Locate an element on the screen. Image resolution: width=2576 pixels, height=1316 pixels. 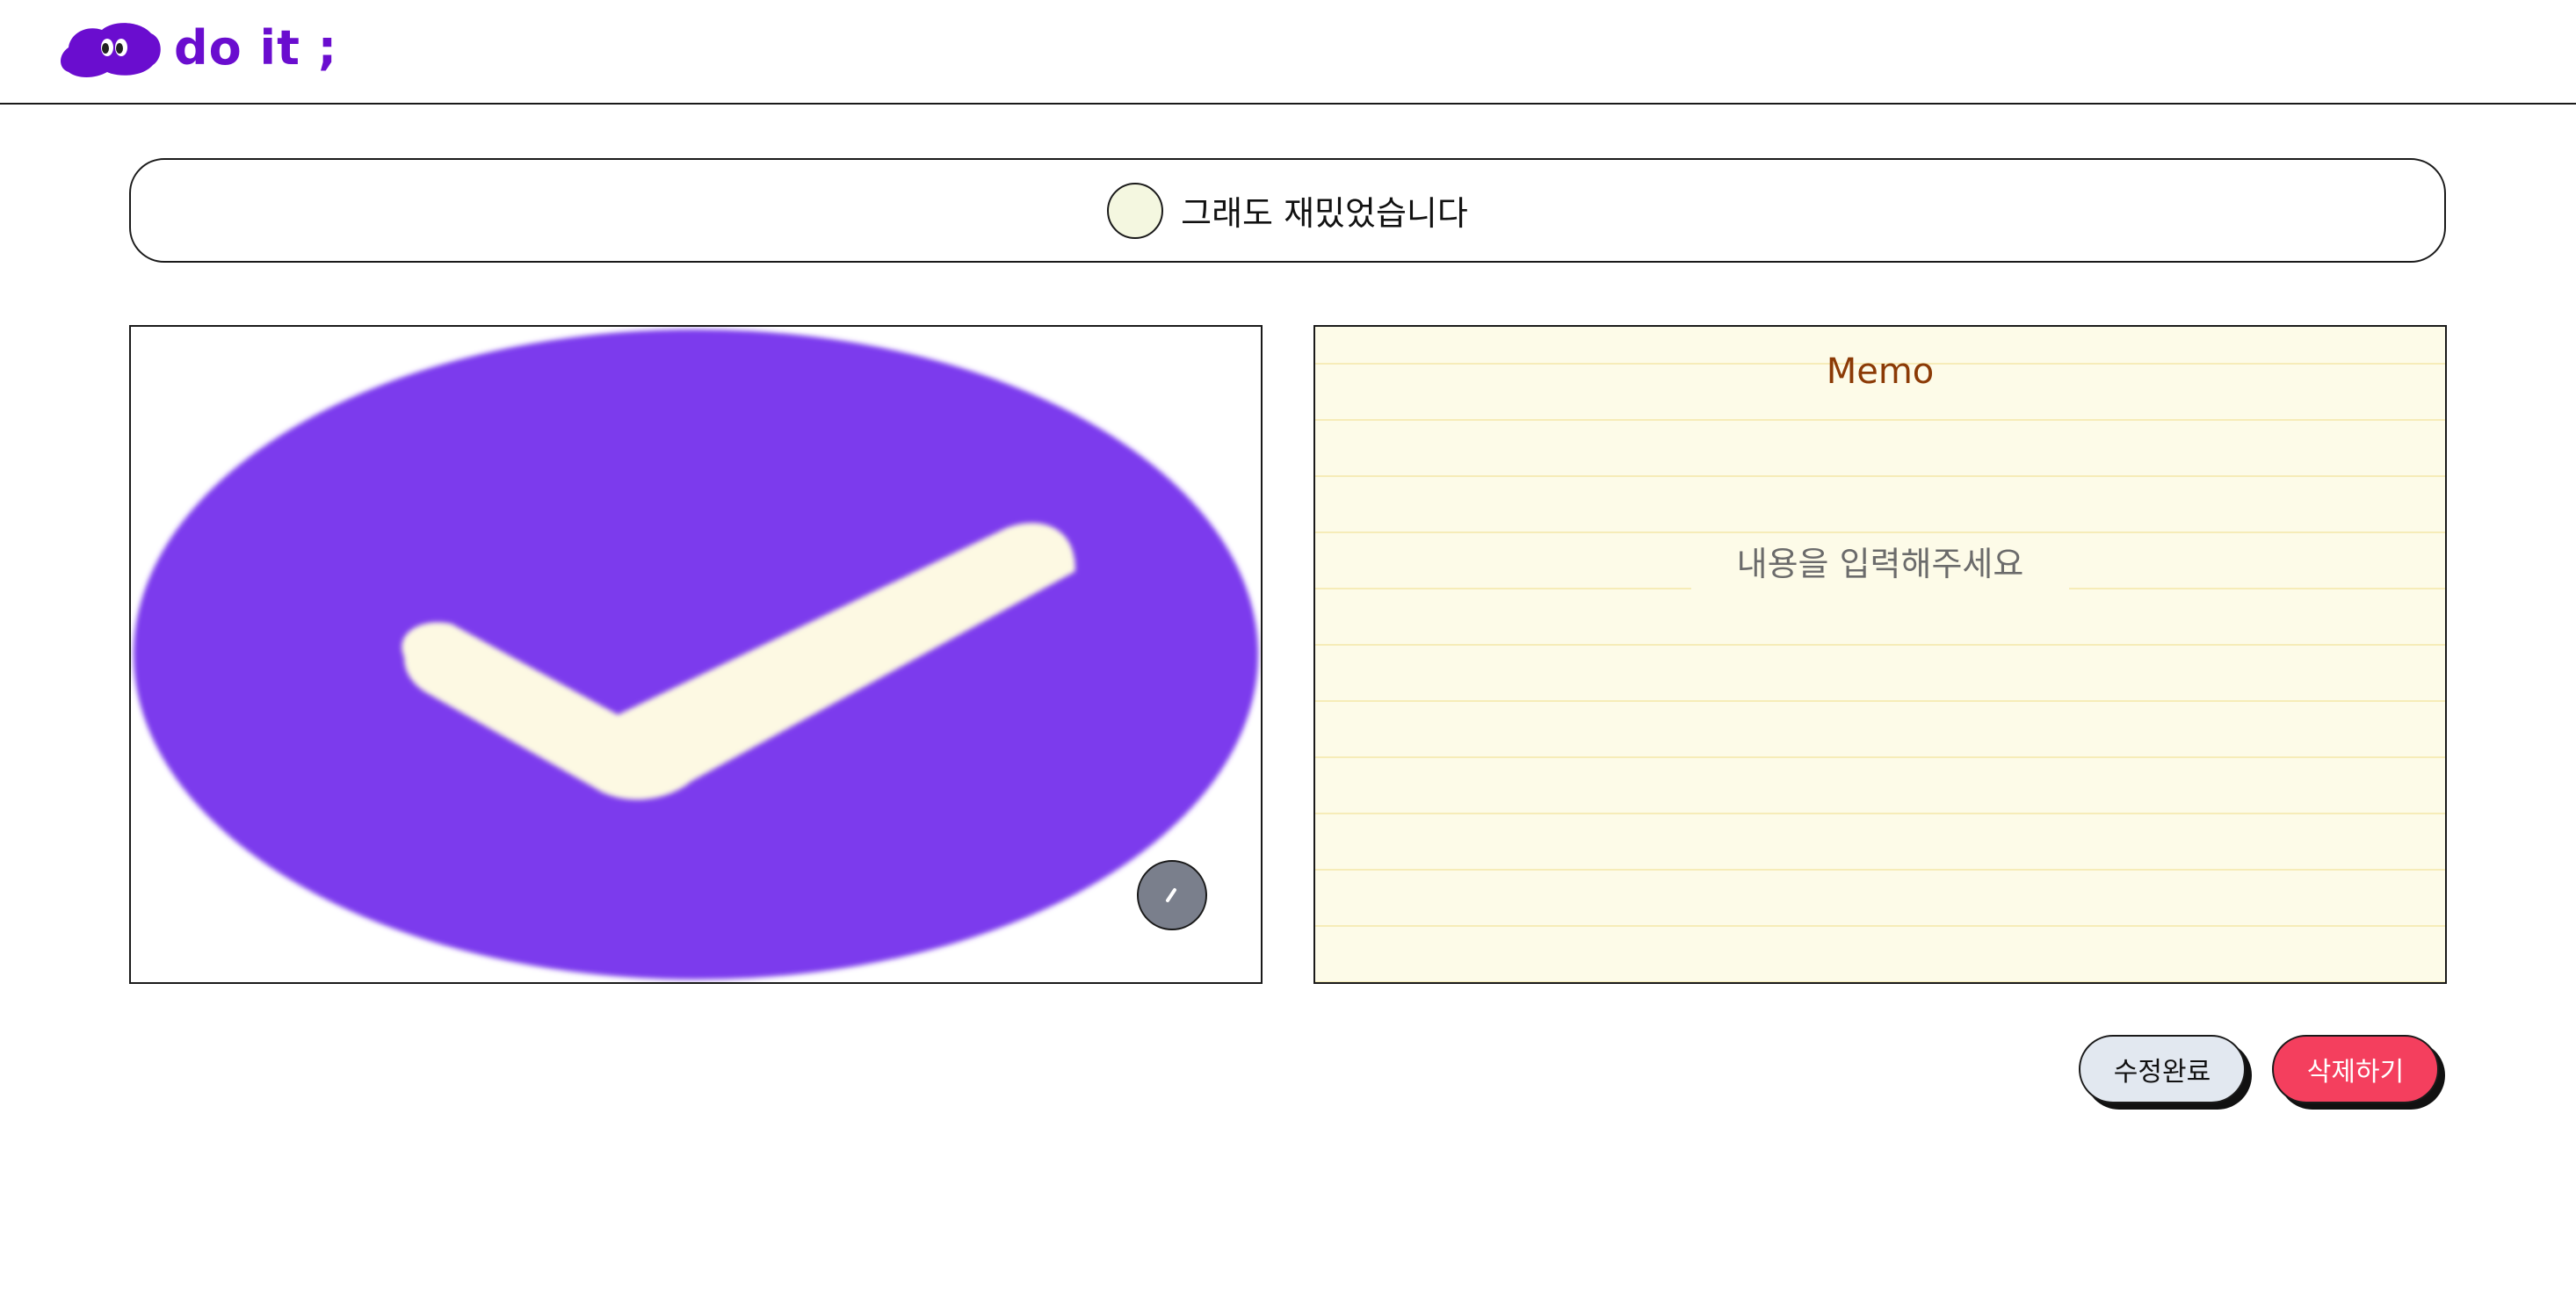
save-edit-button: 수정완료 is located at coordinates (2162, 1069).